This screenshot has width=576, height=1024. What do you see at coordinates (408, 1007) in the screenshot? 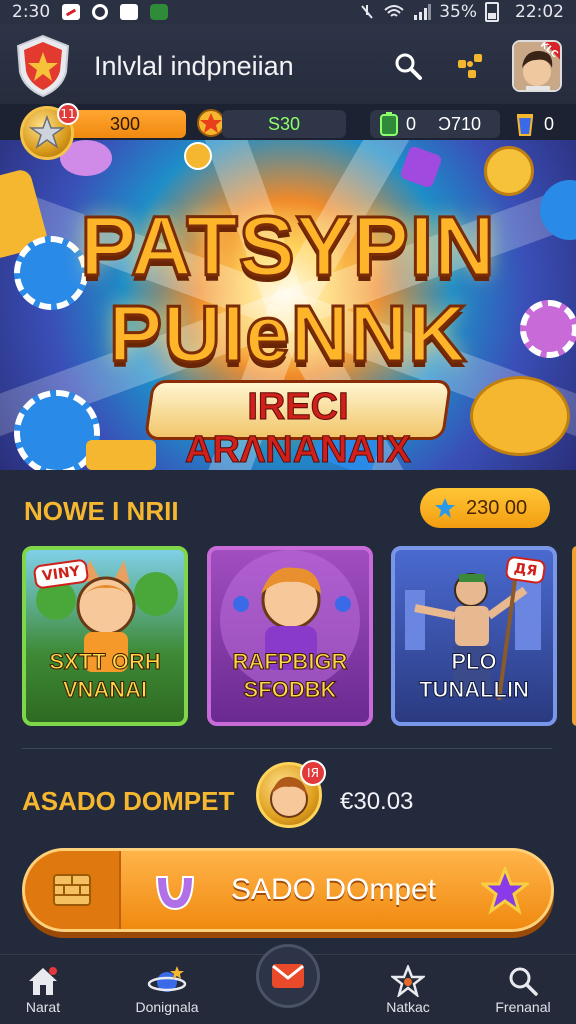
I see `nav-label: Natkac` at bounding box center [408, 1007].